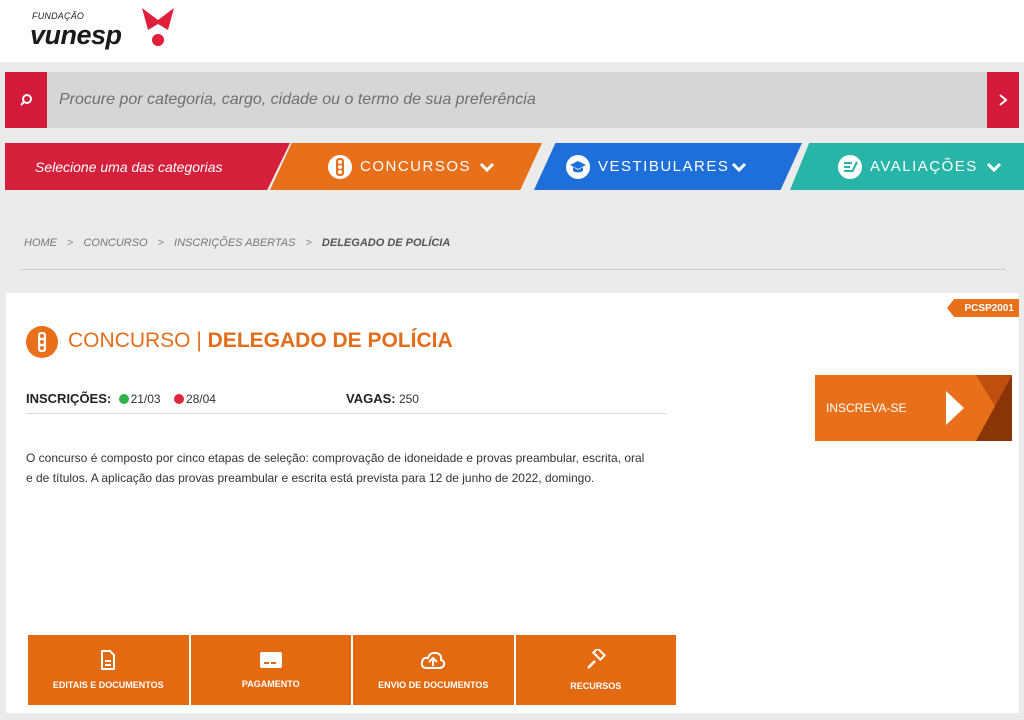  What do you see at coordinates (270, 684) in the screenshot?
I see `action-label: PAGAMENTO` at bounding box center [270, 684].